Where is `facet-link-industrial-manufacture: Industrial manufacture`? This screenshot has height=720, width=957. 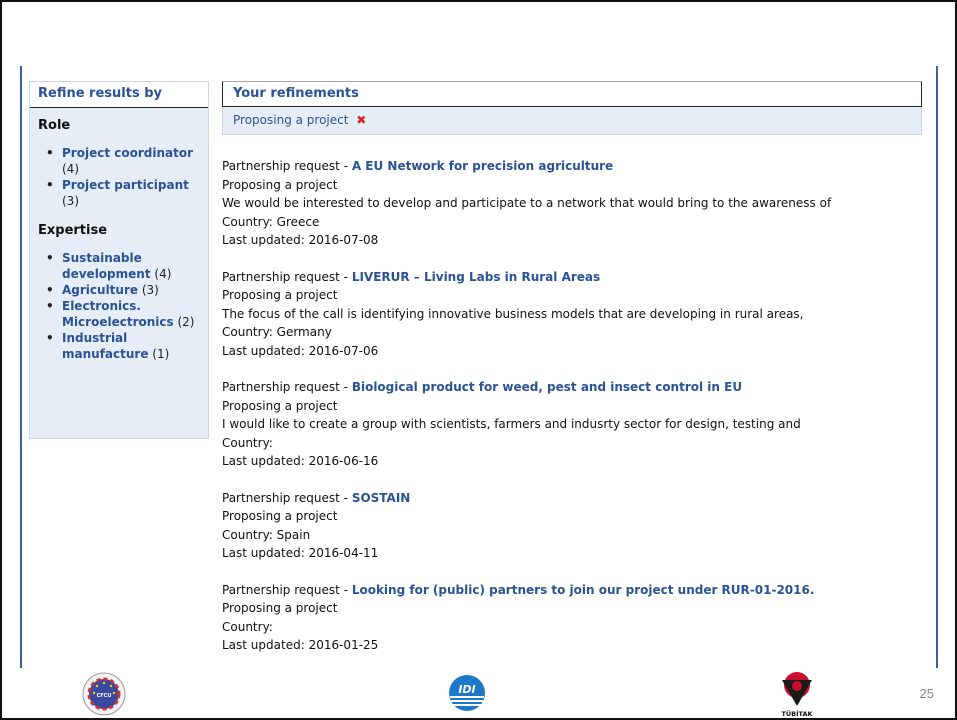
facet-link-industrial-manufacture: Industrial manufacture is located at coordinates (105, 346).